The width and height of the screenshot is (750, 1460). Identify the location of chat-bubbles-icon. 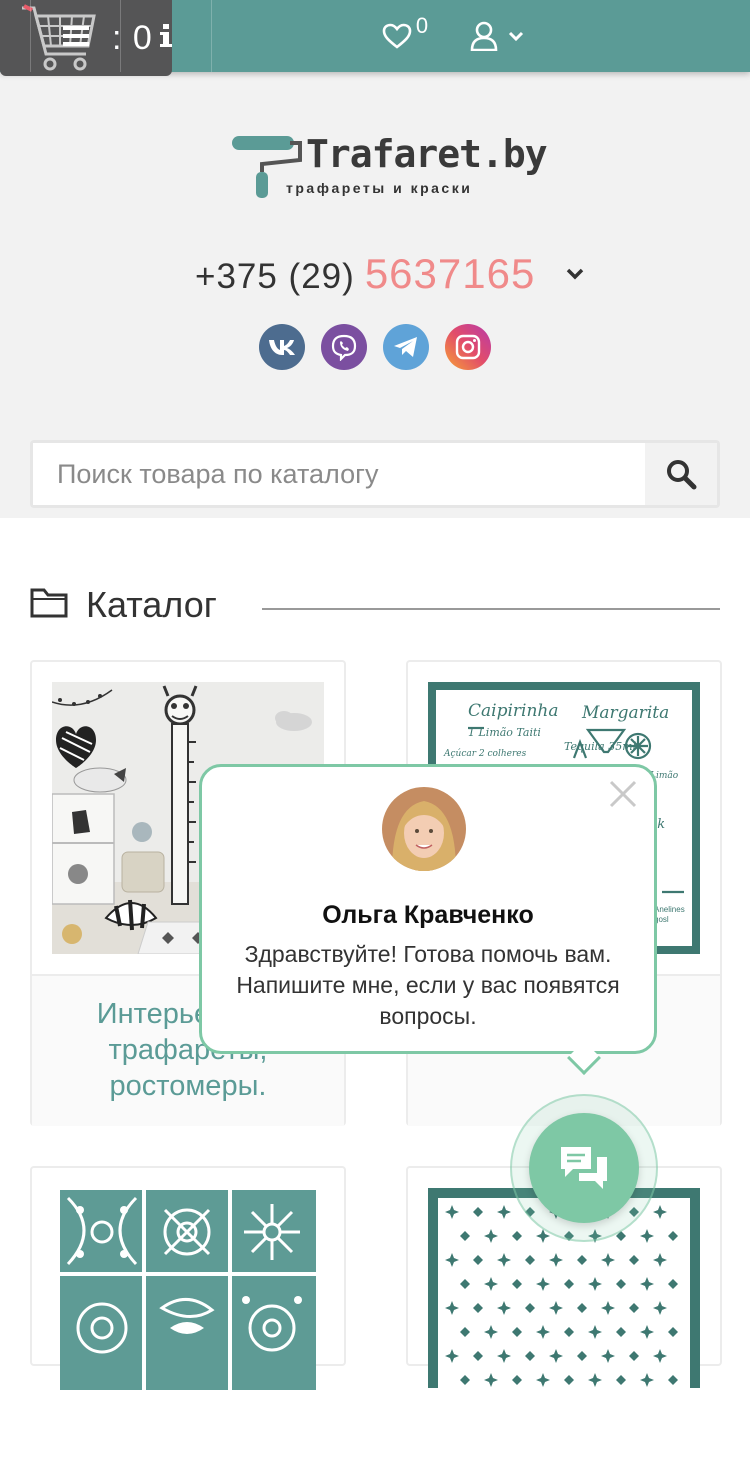
(584, 1168).